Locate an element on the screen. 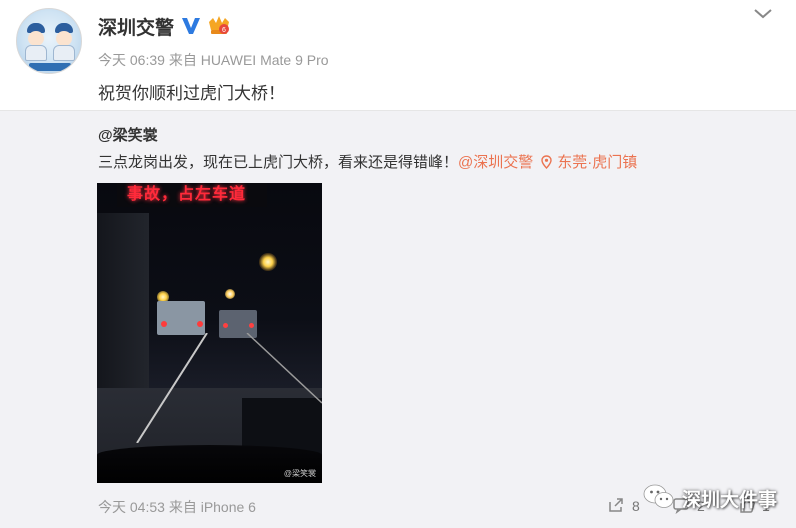 This screenshot has height=528, width=796. verified-v-icon is located at coordinates (191, 26).